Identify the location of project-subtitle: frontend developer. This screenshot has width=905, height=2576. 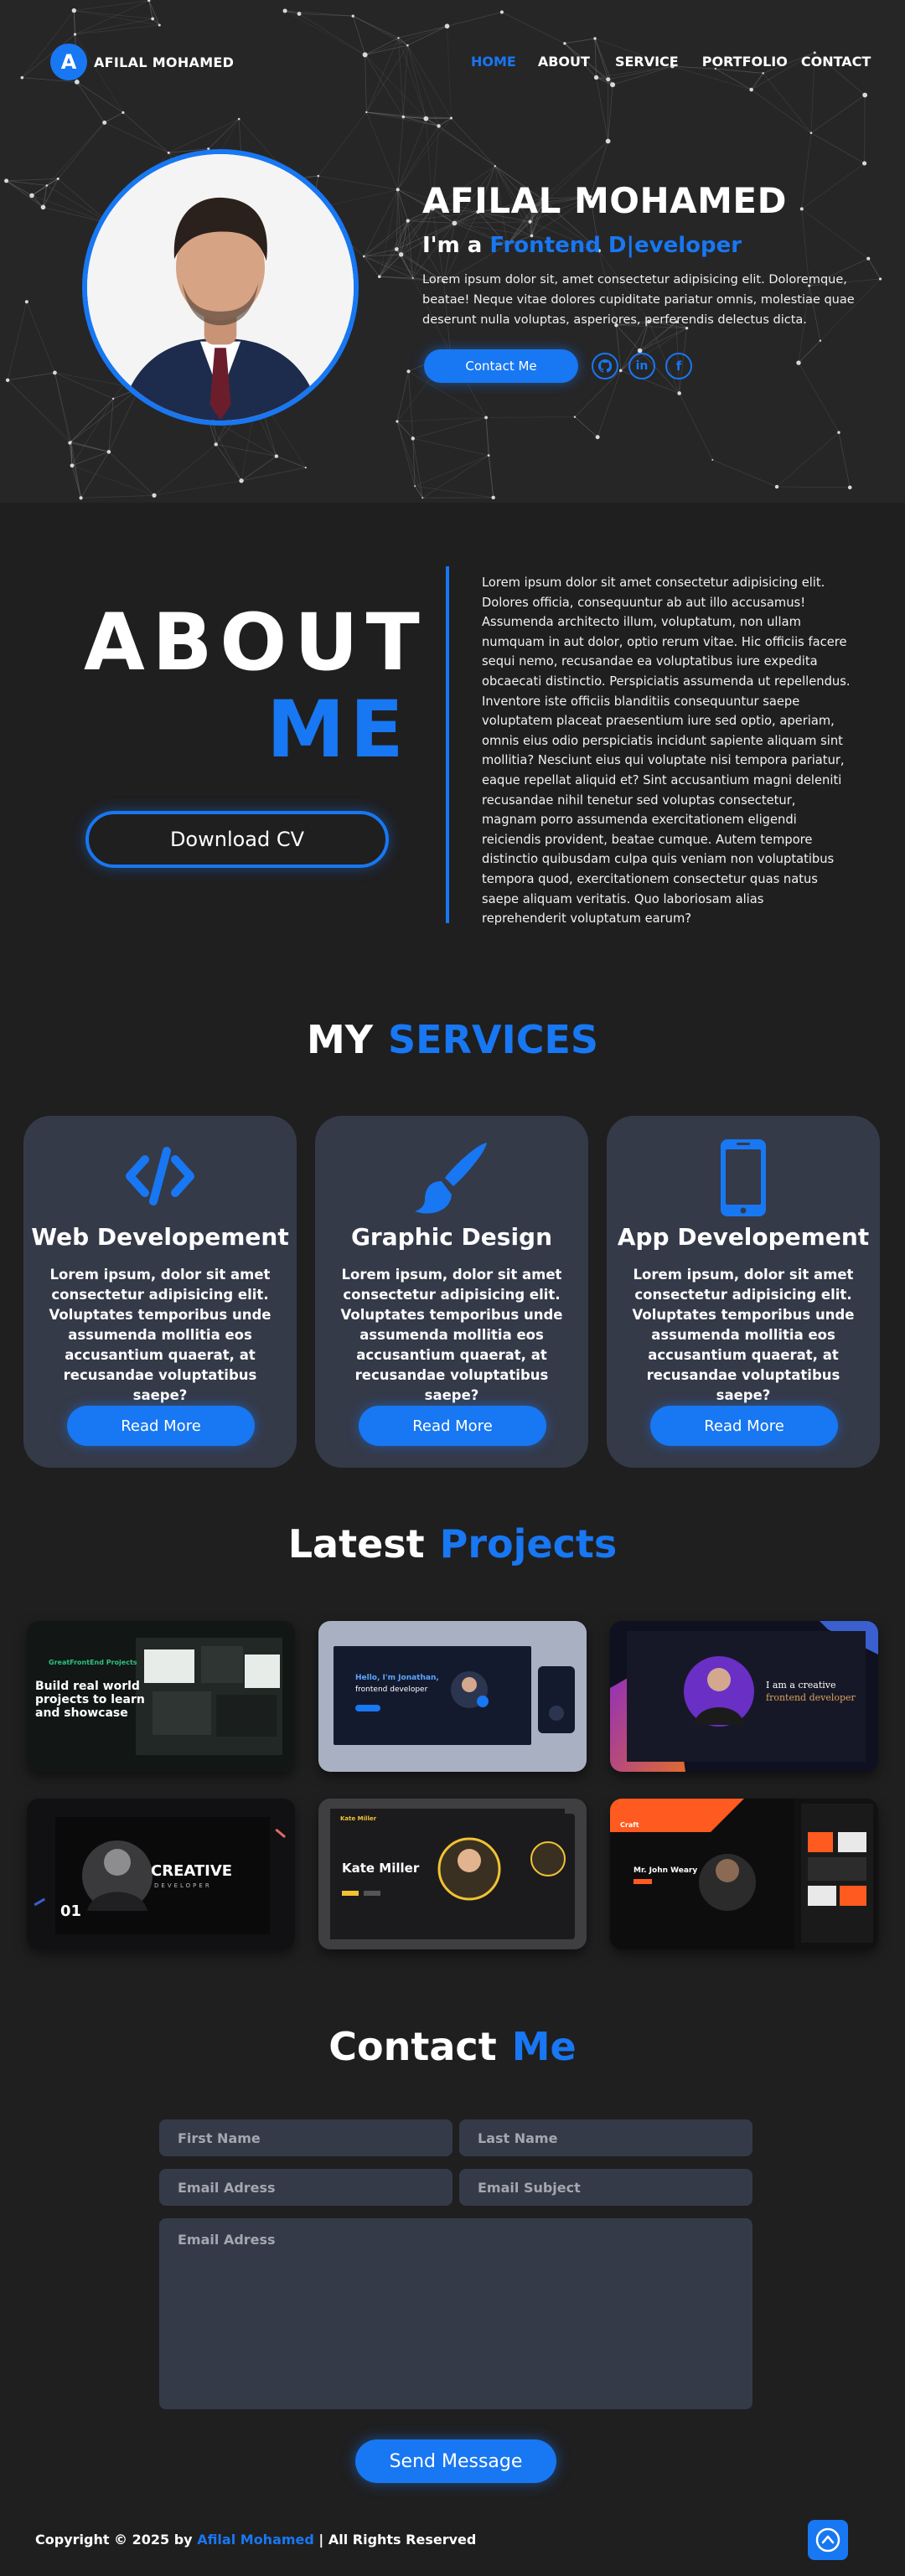
(391, 1689).